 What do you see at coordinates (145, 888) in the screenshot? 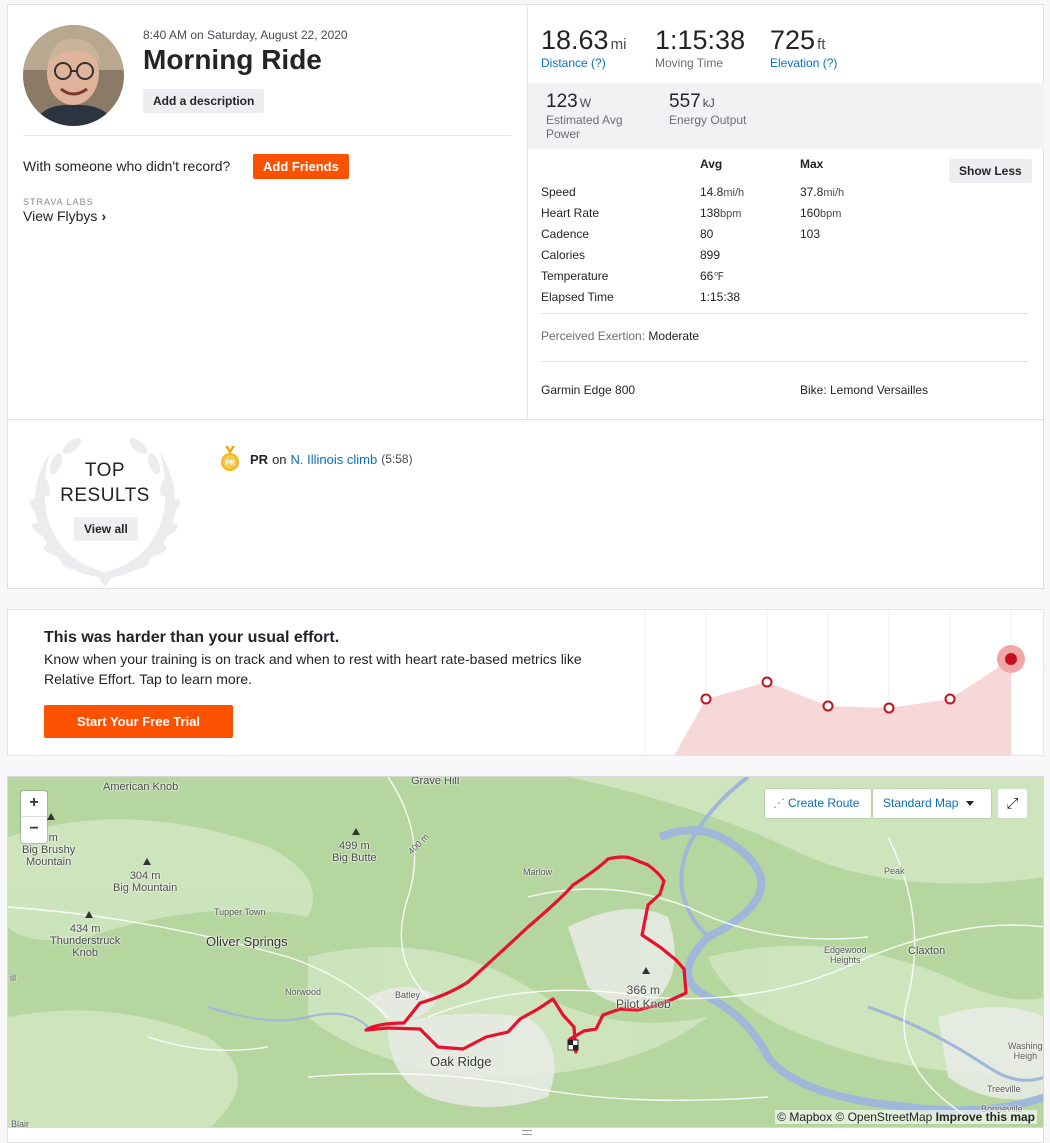
I see `map-label-name: Big Mountain` at bounding box center [145, 888].